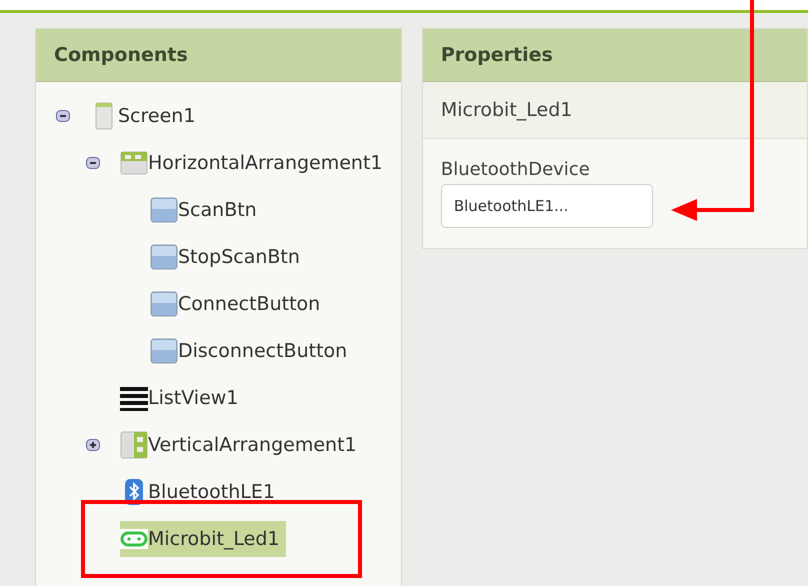  Describe the element at coordinates (252, 350) in the screenshot. I see `tree-item: DisconnectButton` at that location.